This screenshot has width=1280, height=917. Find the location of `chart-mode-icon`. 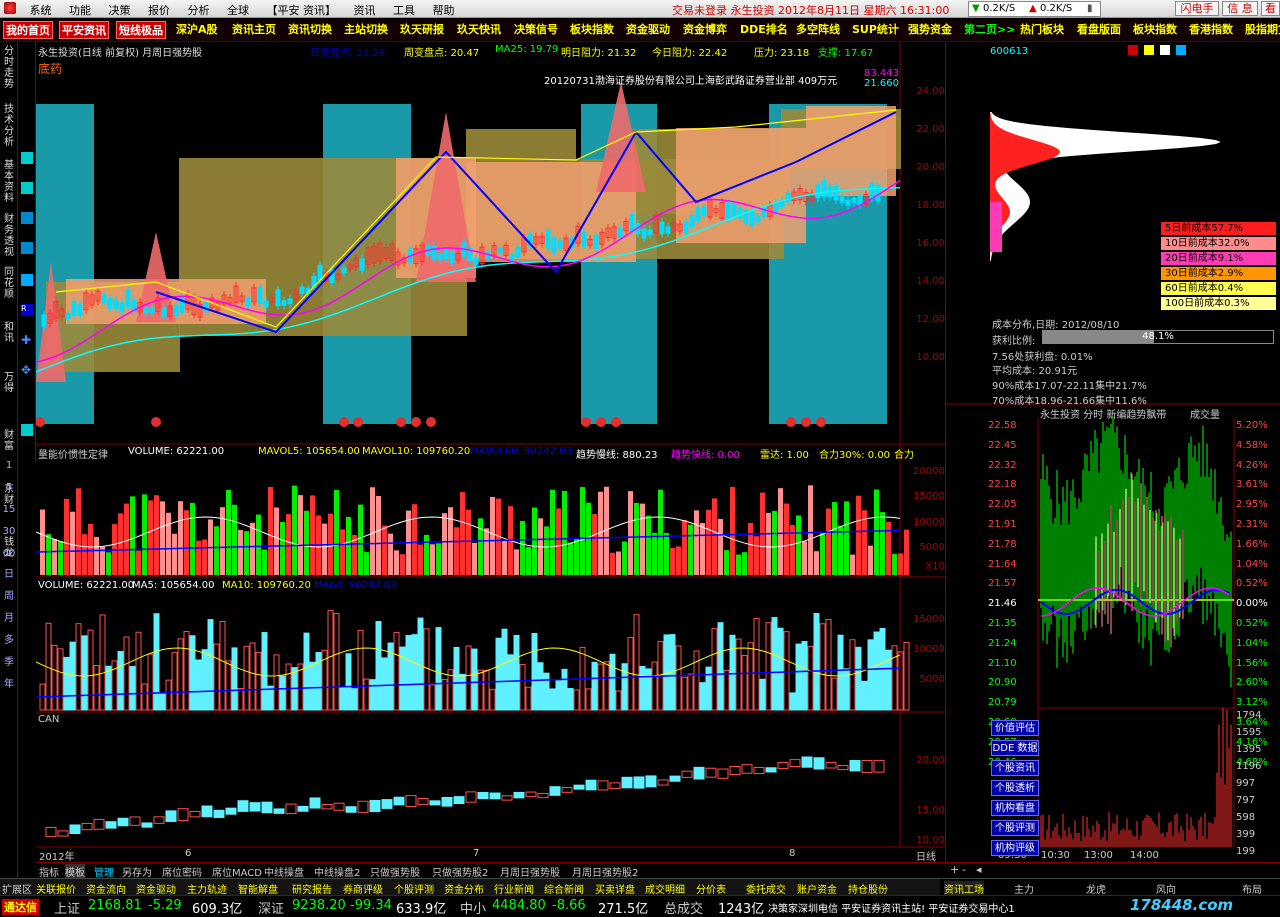

chart-mode-icon is located at coordinates (1165, 50).